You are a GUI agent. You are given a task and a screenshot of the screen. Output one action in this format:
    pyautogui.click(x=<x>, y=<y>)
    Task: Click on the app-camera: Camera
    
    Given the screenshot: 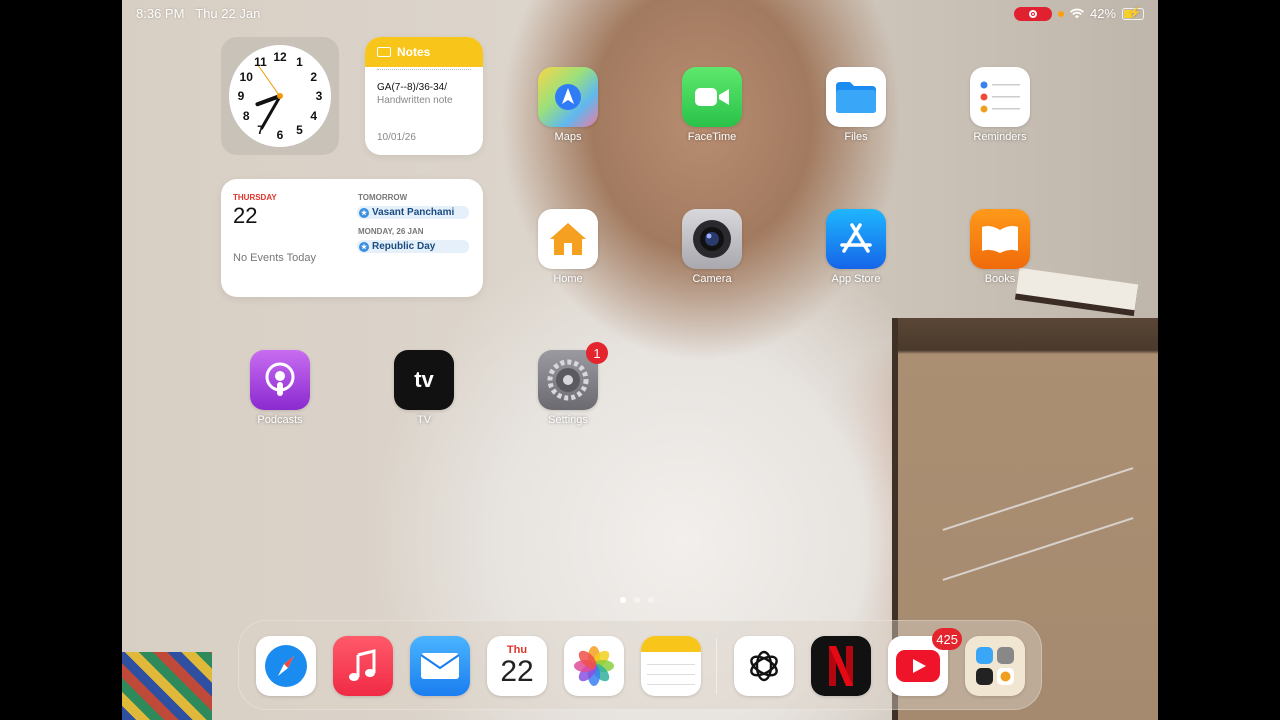 What is the action you would take?
    pyautogui.click(x=712, y=247)
    